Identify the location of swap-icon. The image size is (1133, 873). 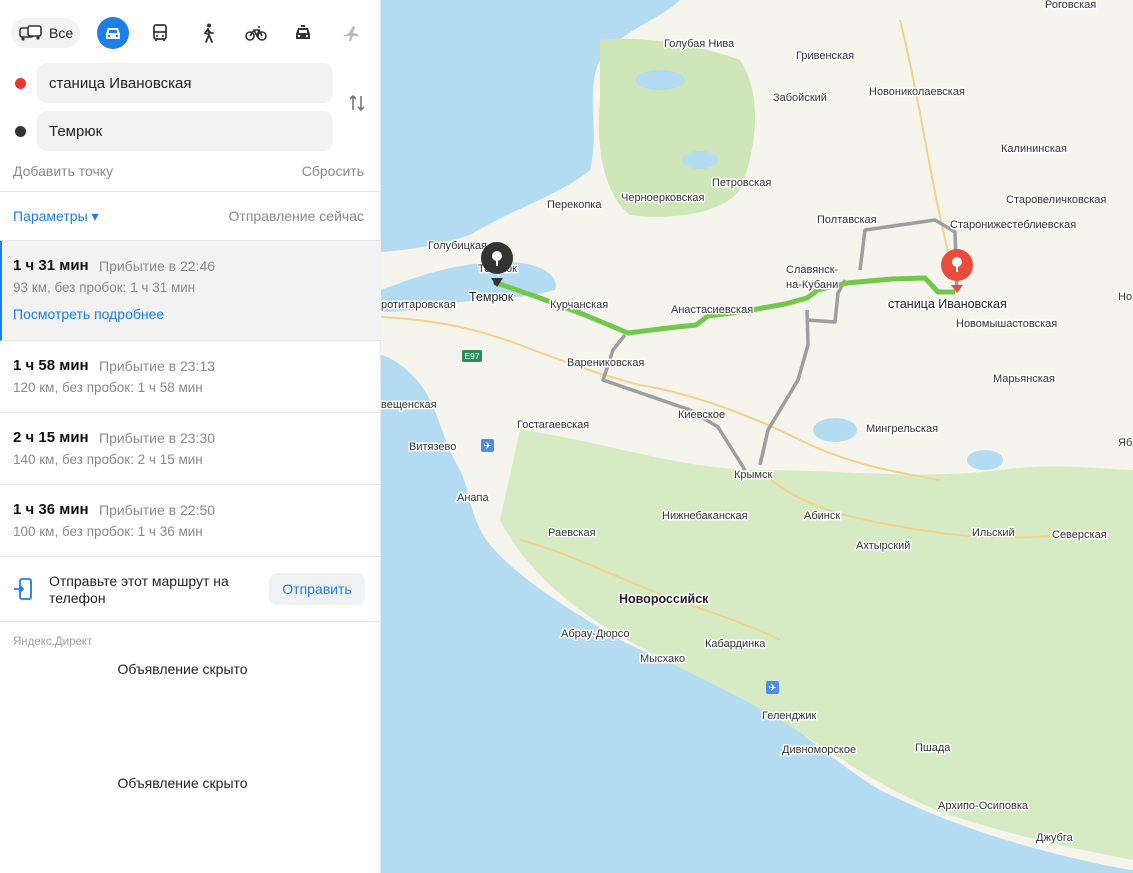
(357, 103).